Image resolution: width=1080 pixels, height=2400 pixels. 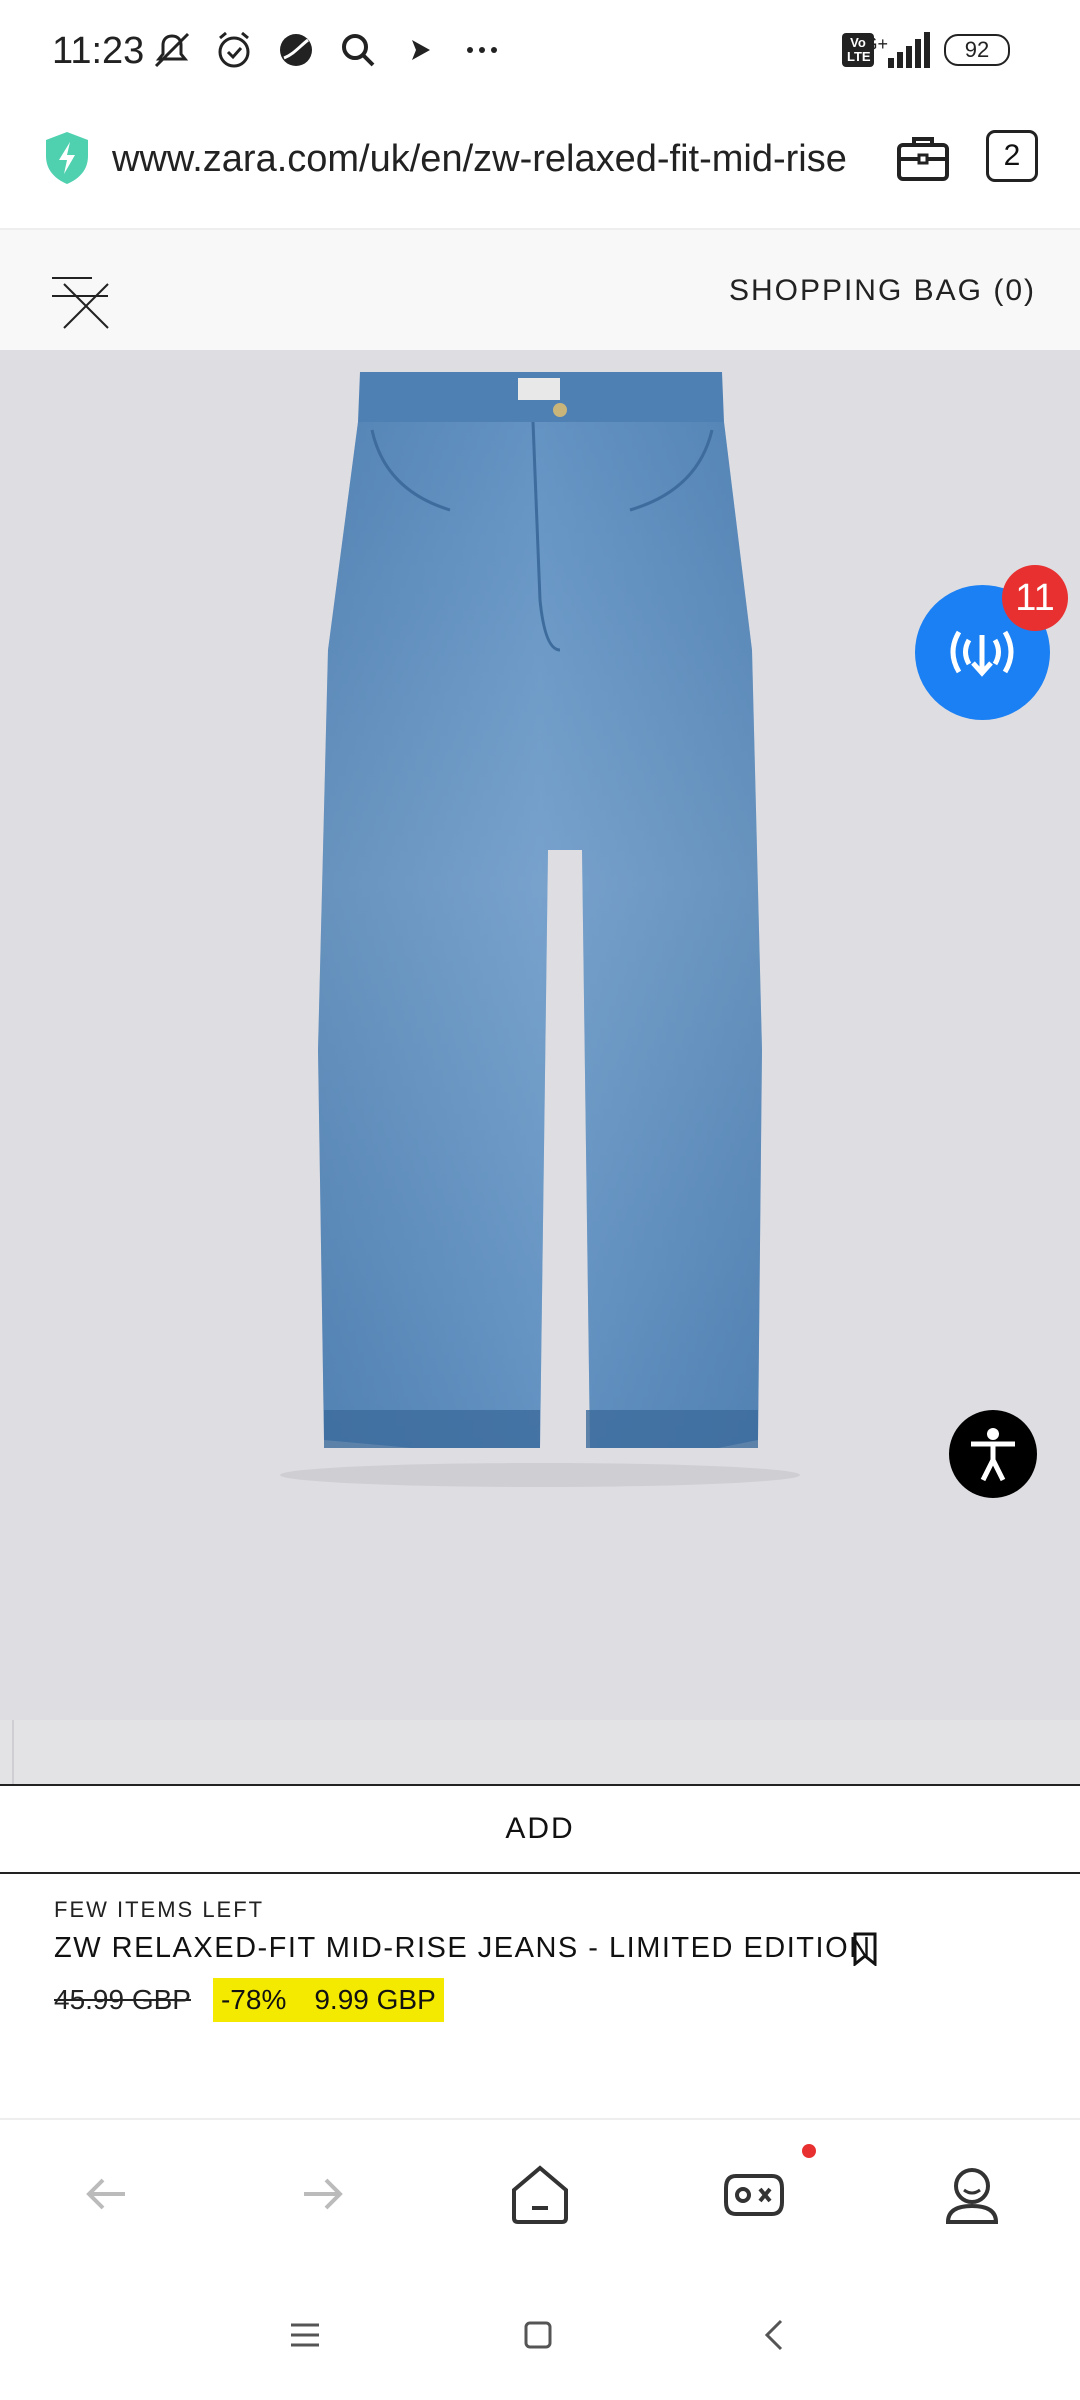 I want to click on home-icon, so click(x=540, y=2194).